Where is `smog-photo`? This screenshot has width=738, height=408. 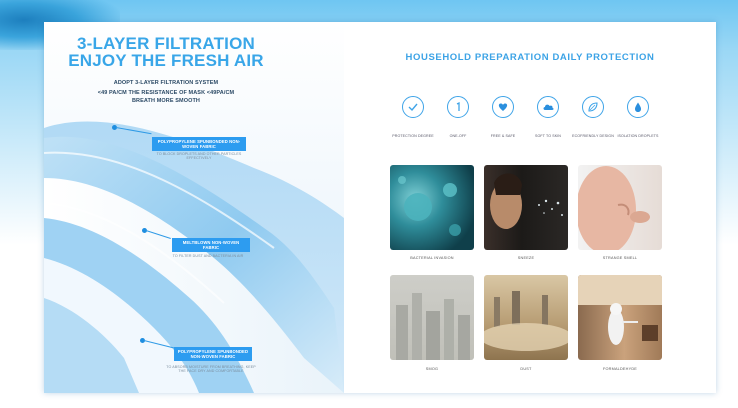
smog-photo is located at coordinates (432, 317).